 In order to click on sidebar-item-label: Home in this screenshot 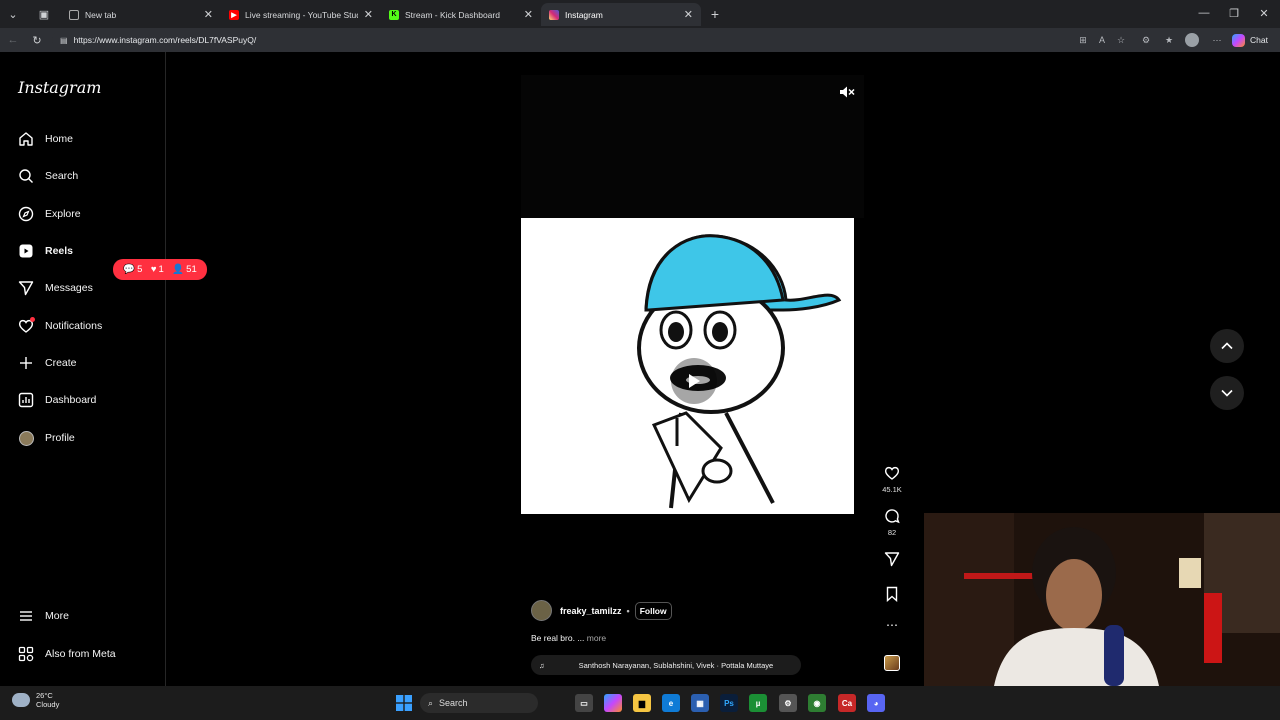, I will do `click(59, 139)`.